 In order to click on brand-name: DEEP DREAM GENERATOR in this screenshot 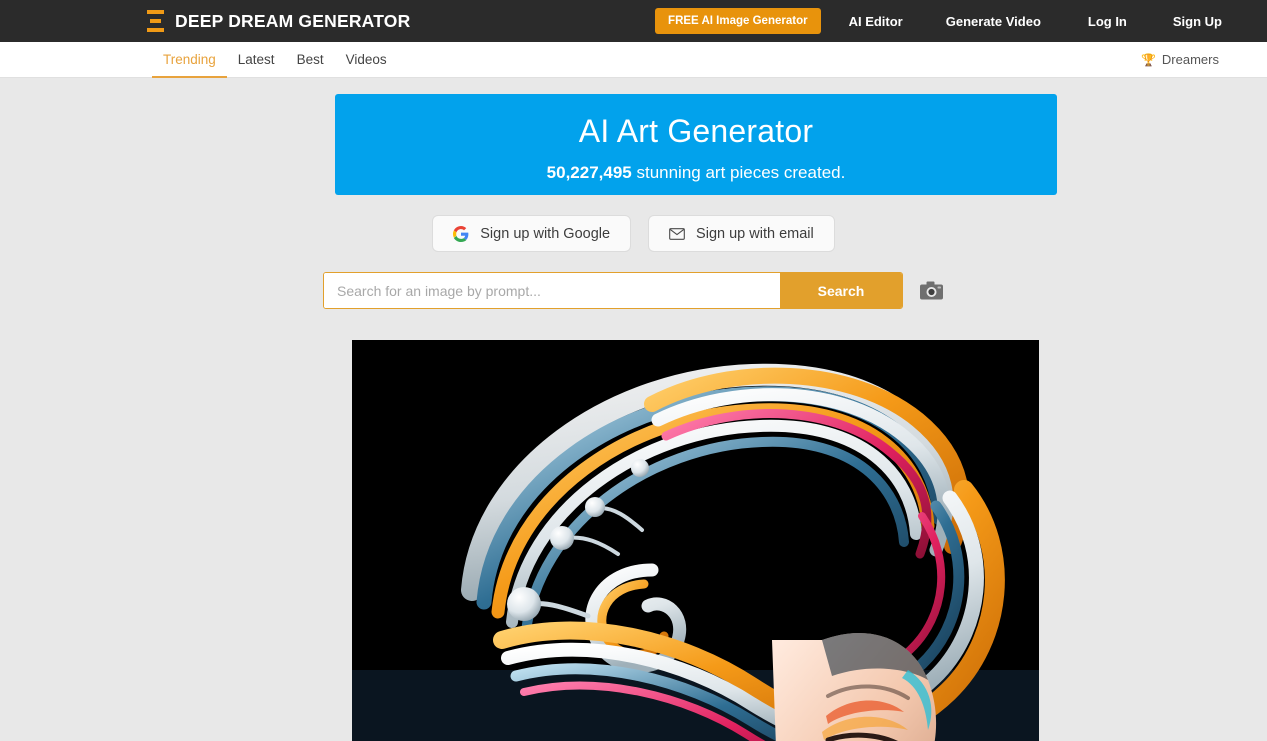, I will do `click(293, 20)`.